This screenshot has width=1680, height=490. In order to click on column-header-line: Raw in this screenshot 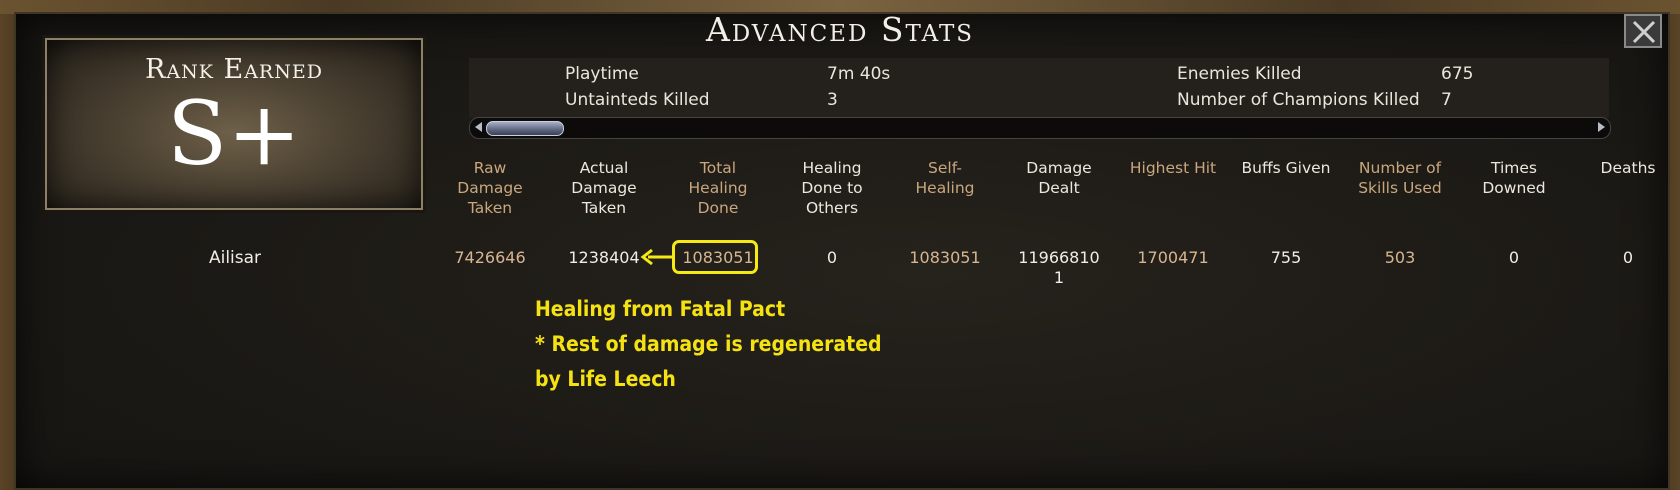, I will do `click(490, 168)`.